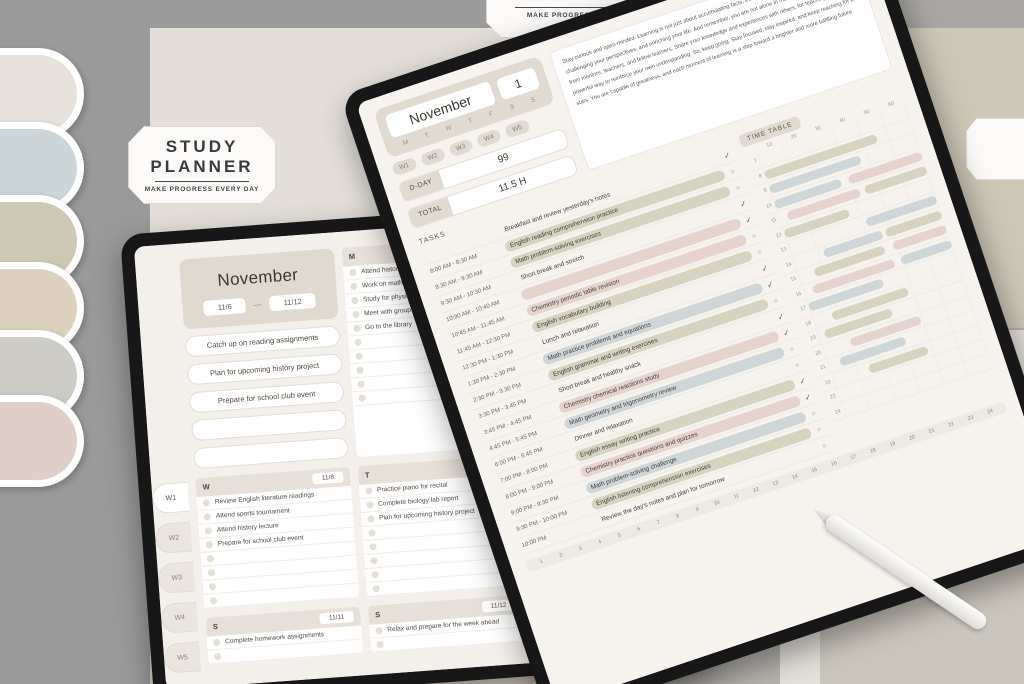 The image size is (1024, 684). Describe the element at coordinates (950, 425) in the screenshot. I see `daily-scale-hour-22: 22` at that location.